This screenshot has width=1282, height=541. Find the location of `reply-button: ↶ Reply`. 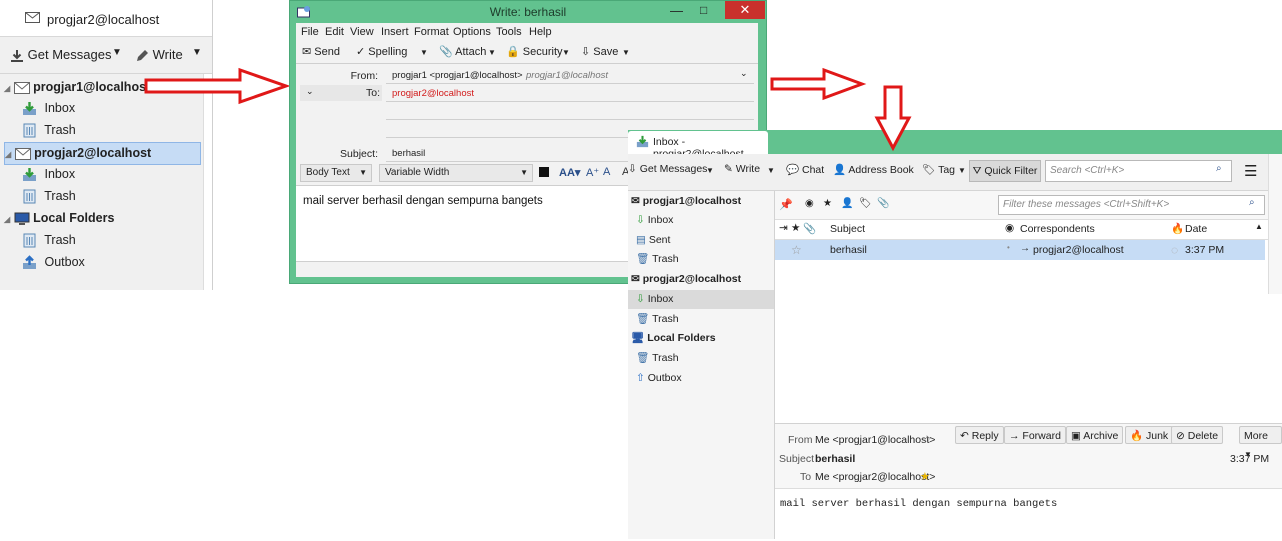

reply-button: ↶ Reply is located at coordinates (979, 435).